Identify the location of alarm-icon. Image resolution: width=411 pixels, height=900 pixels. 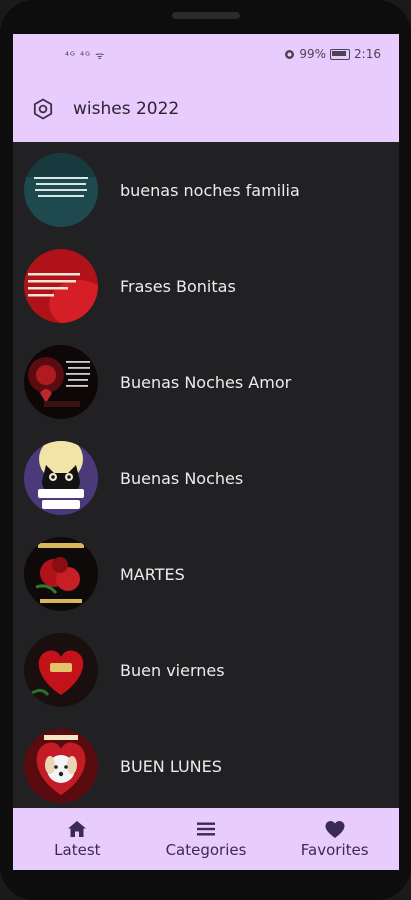
(290, 54).